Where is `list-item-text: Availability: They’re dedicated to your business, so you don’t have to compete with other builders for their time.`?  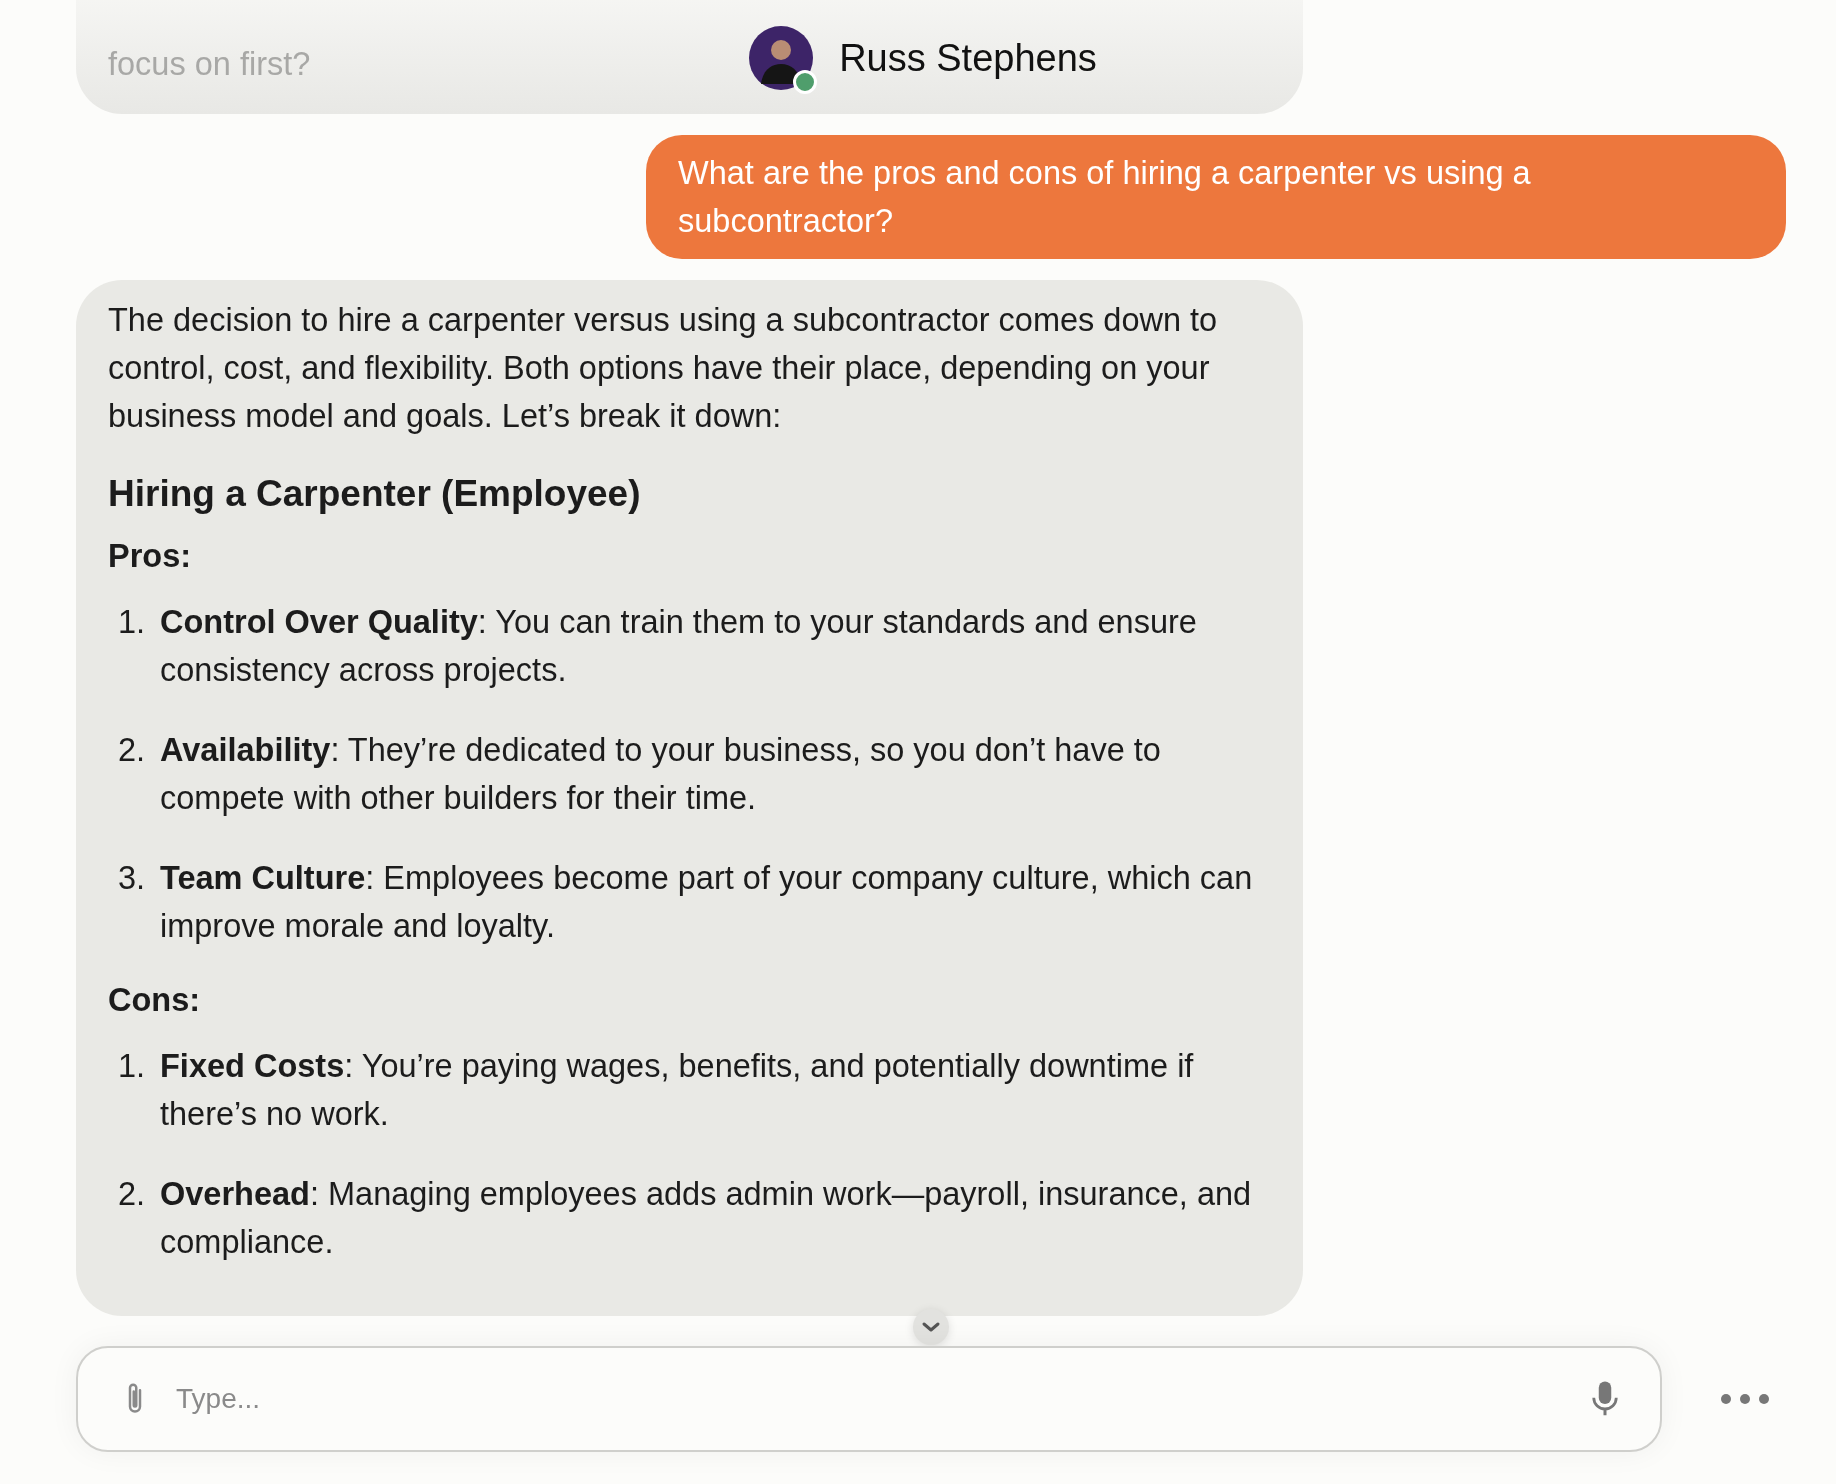
list-item-text: Availability: They’re dedicated to your business, so you don’t have to compete with other builders for their time. is located at coordinates (661, 774).